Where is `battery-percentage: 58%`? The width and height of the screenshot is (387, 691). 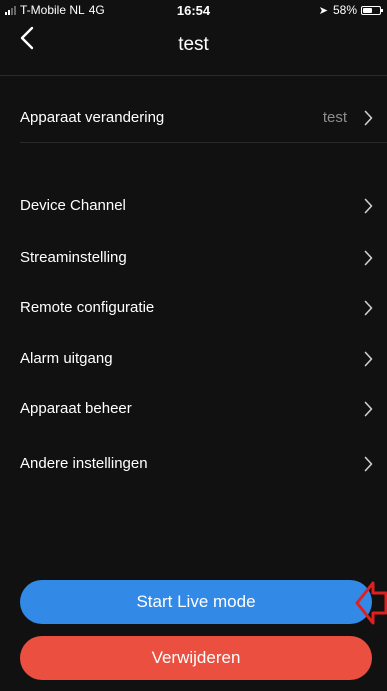 battery-percentage: 58% is located at coordinates (344, 10).